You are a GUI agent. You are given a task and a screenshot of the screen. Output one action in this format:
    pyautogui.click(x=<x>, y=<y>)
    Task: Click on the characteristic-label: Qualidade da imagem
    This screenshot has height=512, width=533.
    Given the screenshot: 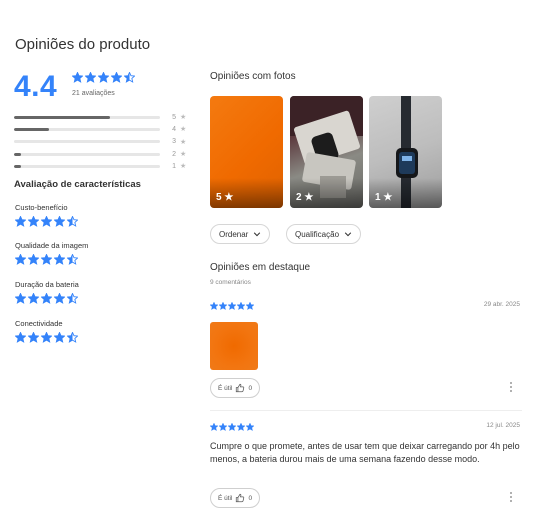 What is the action you would take?
    pyautogui.click(x=52, y=245)
    